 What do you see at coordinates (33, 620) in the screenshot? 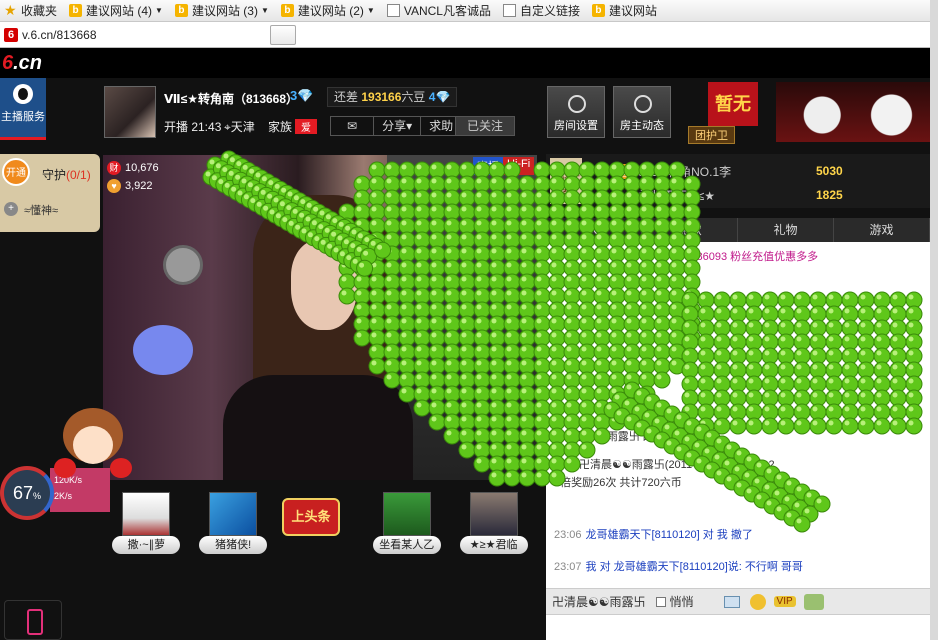
I see `mobile-phone-icon` at bounding box center [33, 620].